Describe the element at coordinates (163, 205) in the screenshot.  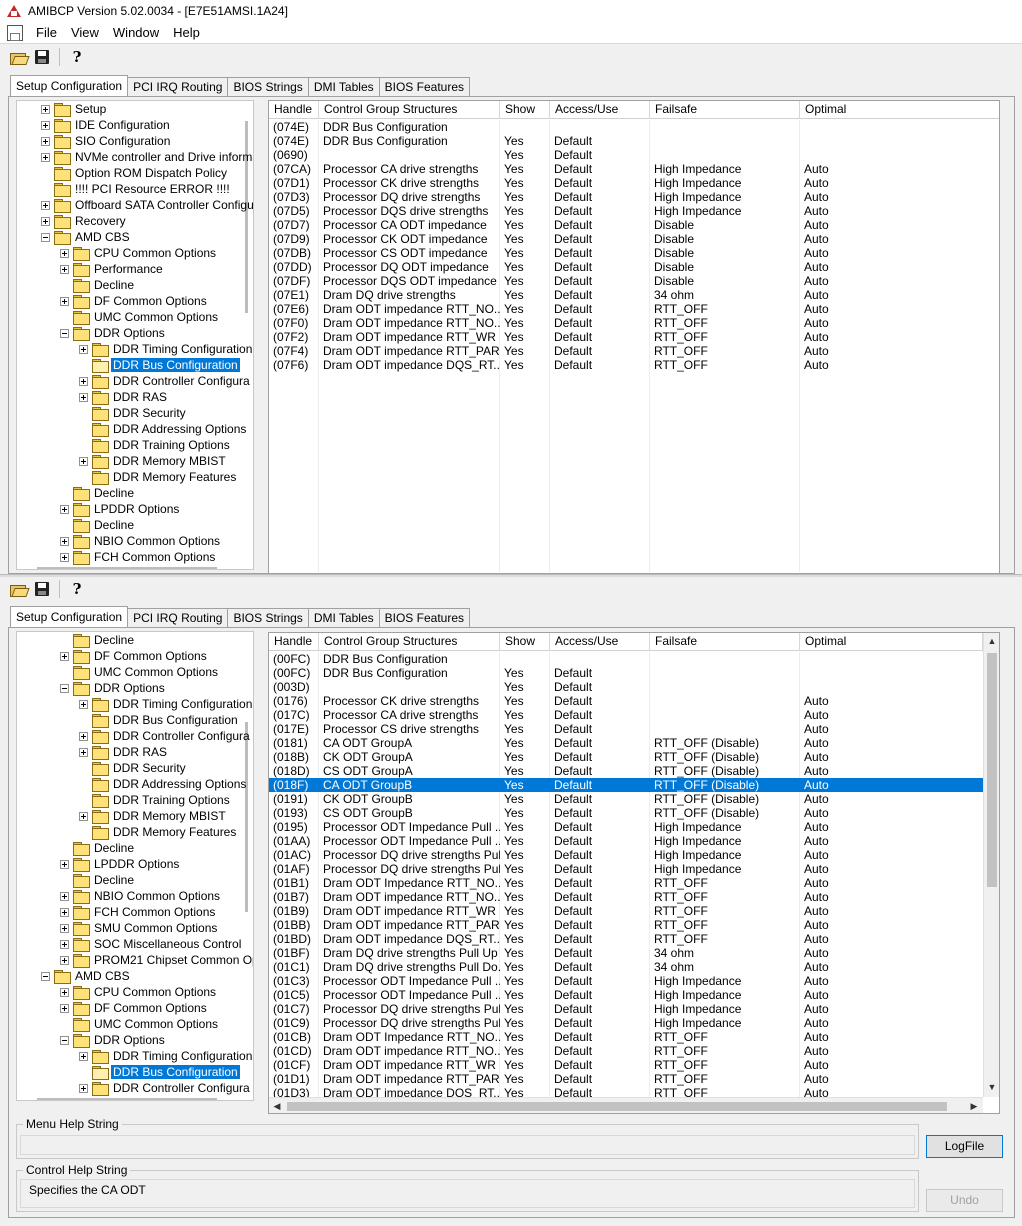
I see `tree-item-label: Offboard SATA Controller Configu` at that location.